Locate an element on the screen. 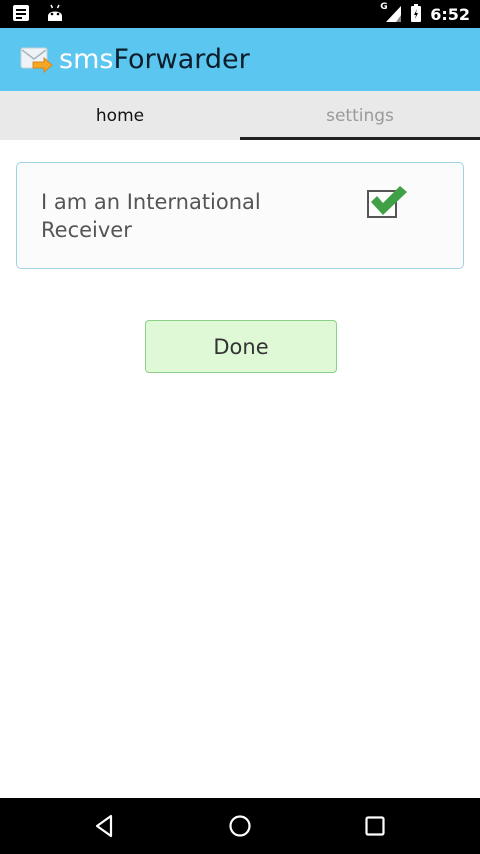 The width and height of the screenshot is (480, 854). signal-icon: G is located at coordinates (391, 14).